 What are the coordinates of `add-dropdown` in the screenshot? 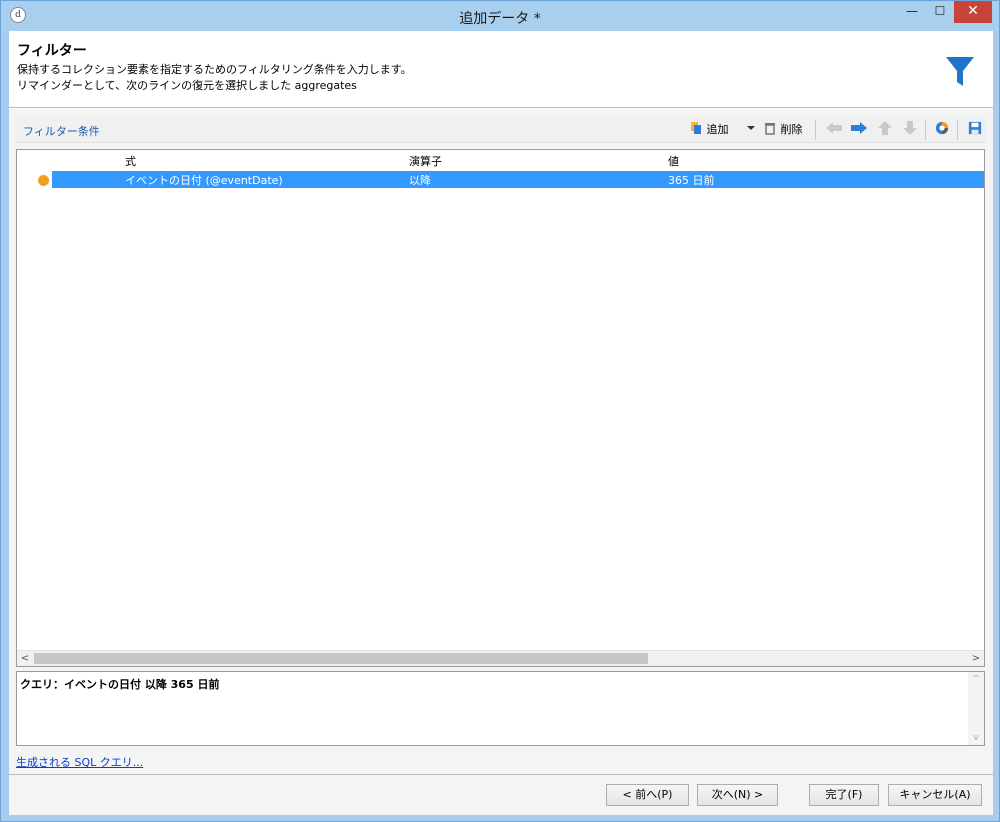 It's located at (751, 130).